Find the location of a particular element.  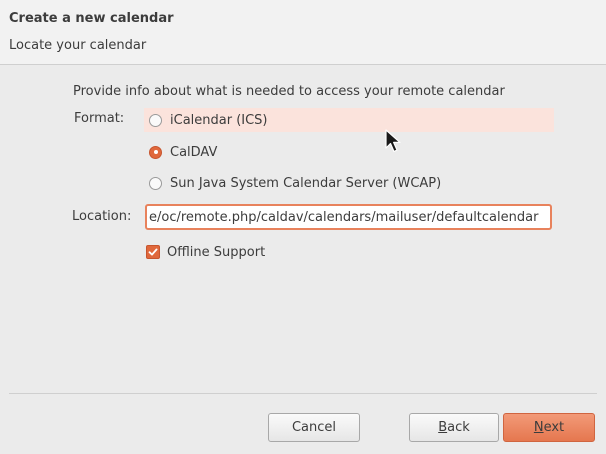

format-option-wcap: Sun Java System Calendar Server (WCAP) is located at coordinates (349, 183).